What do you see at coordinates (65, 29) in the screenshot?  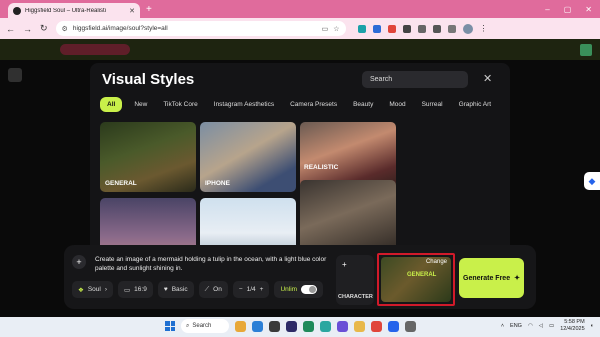 I see `site-info-icon: ⚙` at bounding box center [65, 29].